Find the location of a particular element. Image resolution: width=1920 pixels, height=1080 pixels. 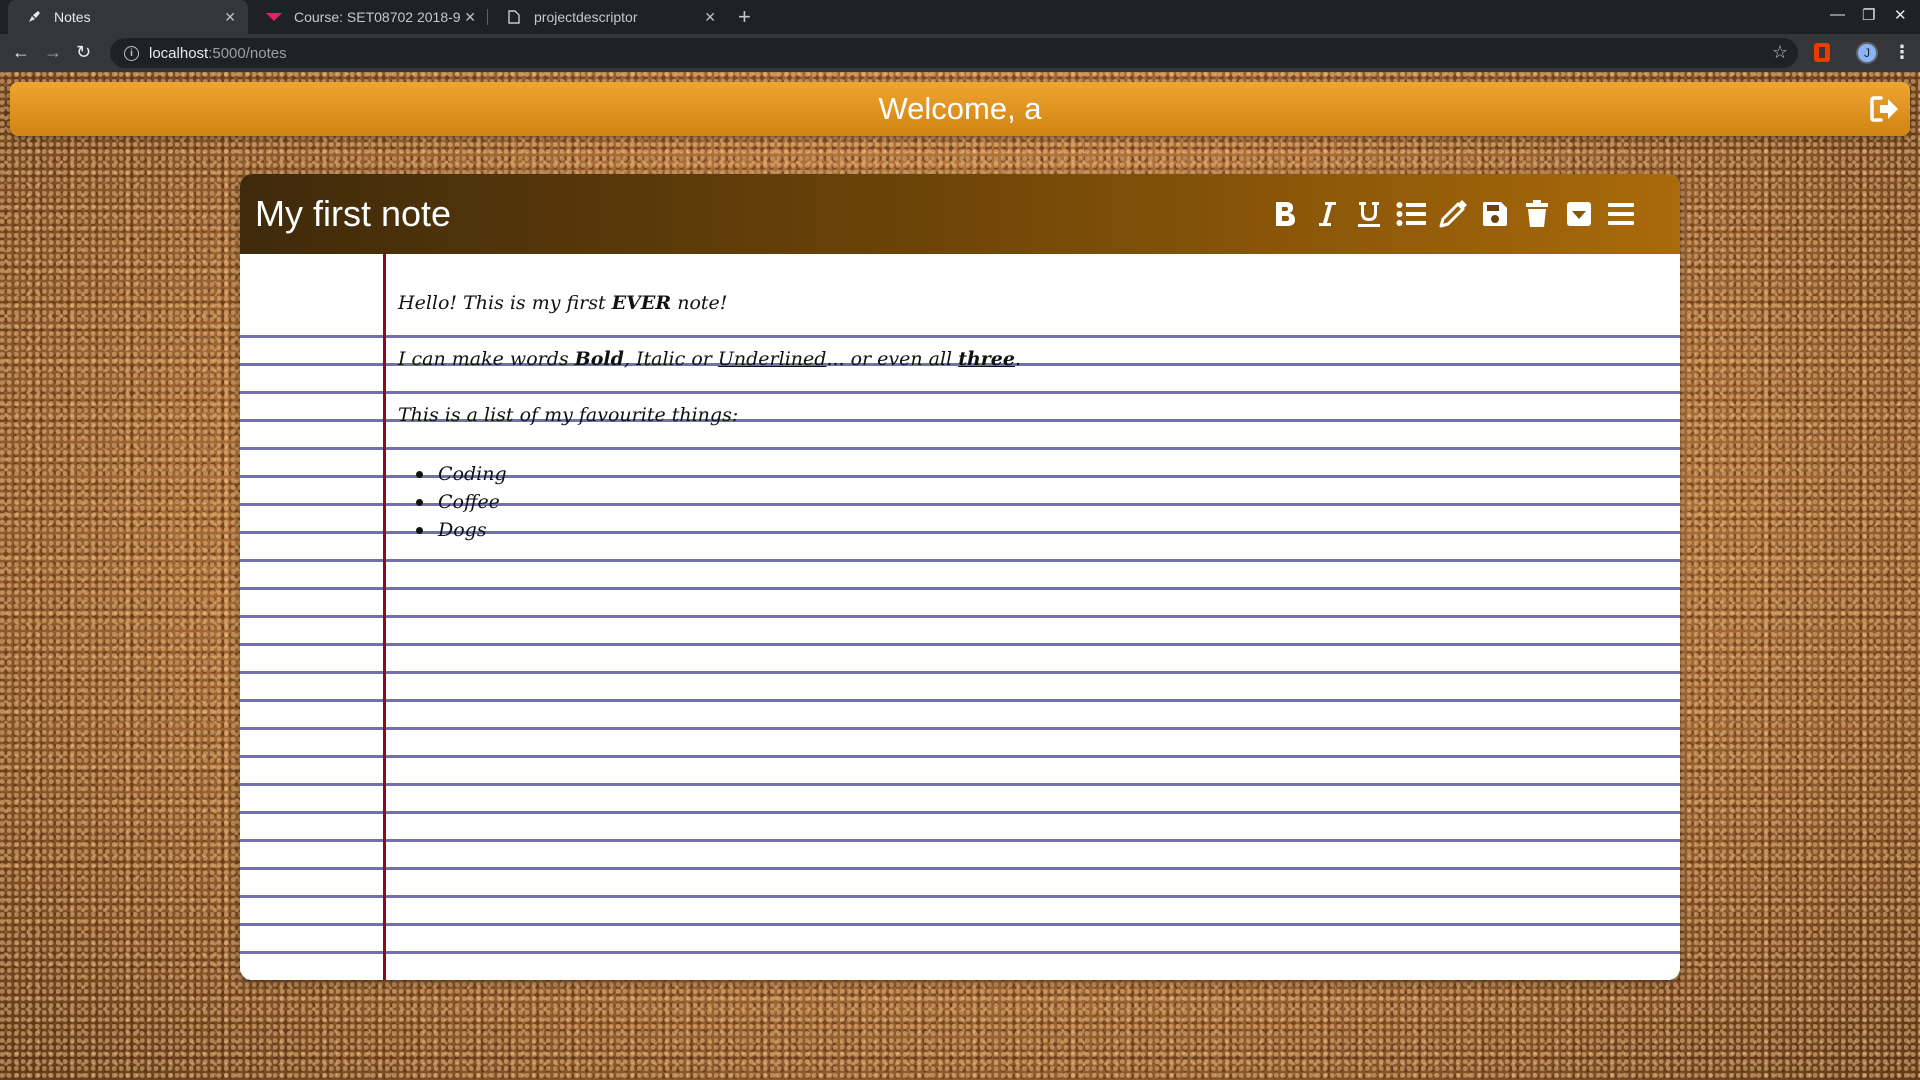

site-info-icon: i is located at coordinates (131, 53).